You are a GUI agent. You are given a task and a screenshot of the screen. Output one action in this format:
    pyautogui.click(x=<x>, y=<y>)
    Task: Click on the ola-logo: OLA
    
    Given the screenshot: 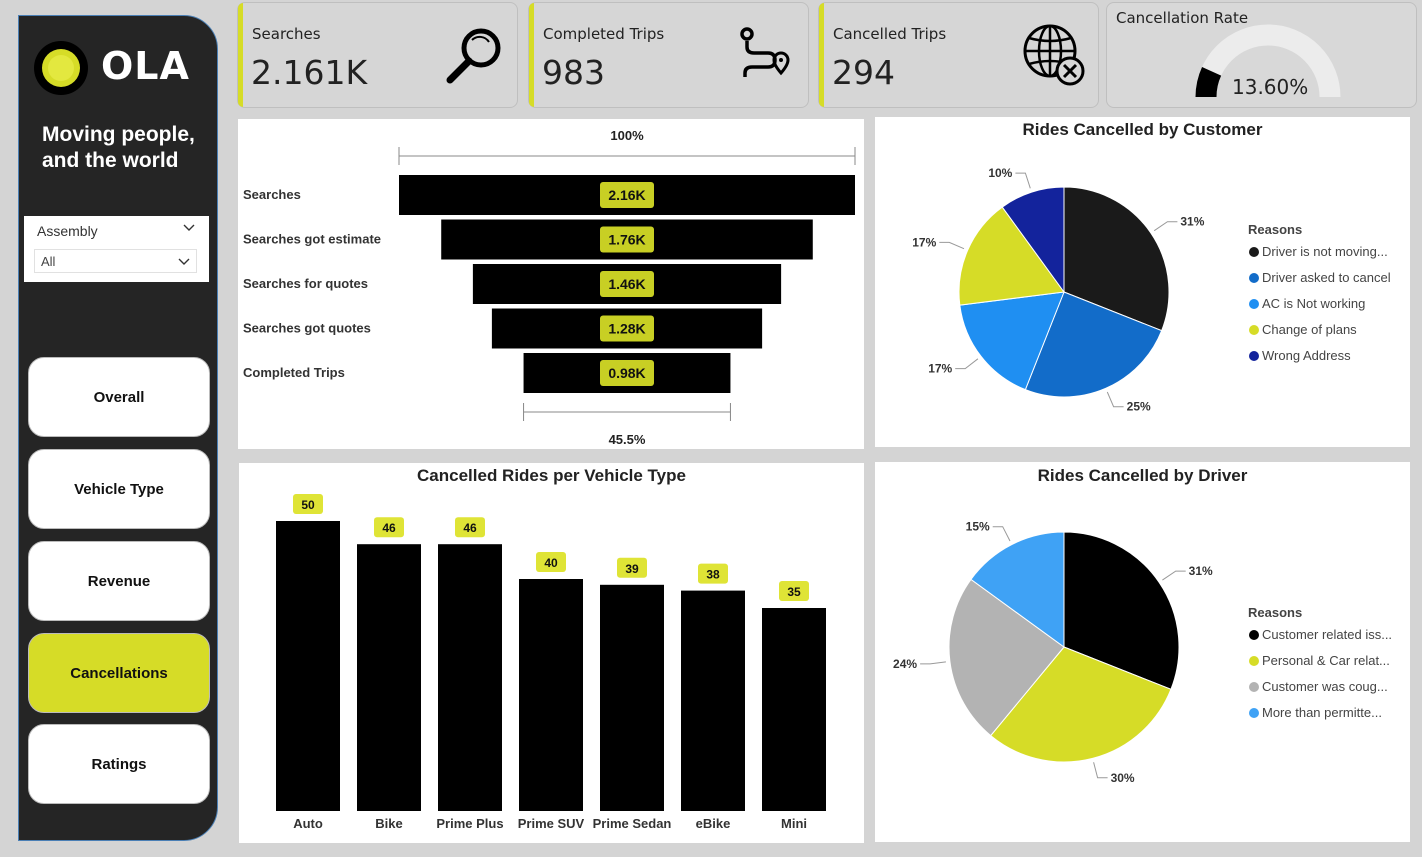 What is the action you would take?
    pyautogui.click(x=123, y=68)
    